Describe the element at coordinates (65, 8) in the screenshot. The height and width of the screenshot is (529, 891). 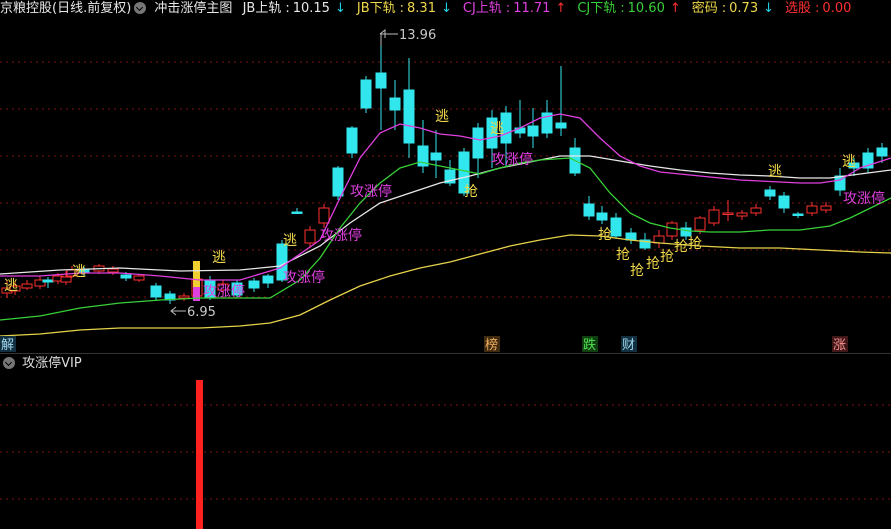
I see `stock-name: 京粮控股(日线.前复权)` at that location.